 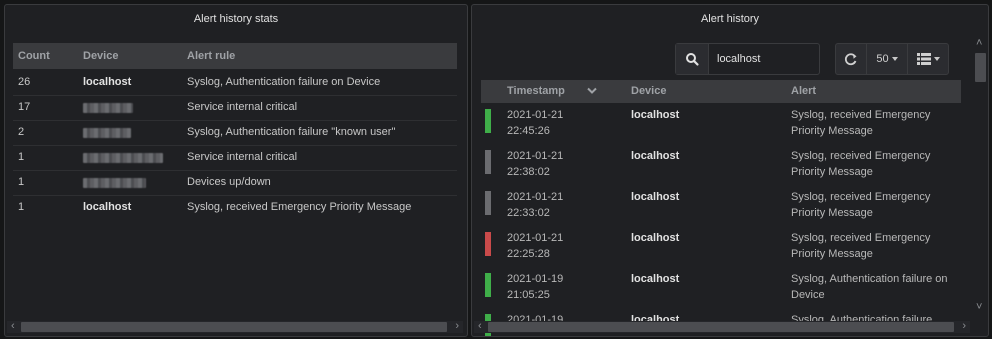 What do you see at coordinates (34, 56) in the screenshot?
I see `column-header-count: Count` at bounding box center [34, 56].